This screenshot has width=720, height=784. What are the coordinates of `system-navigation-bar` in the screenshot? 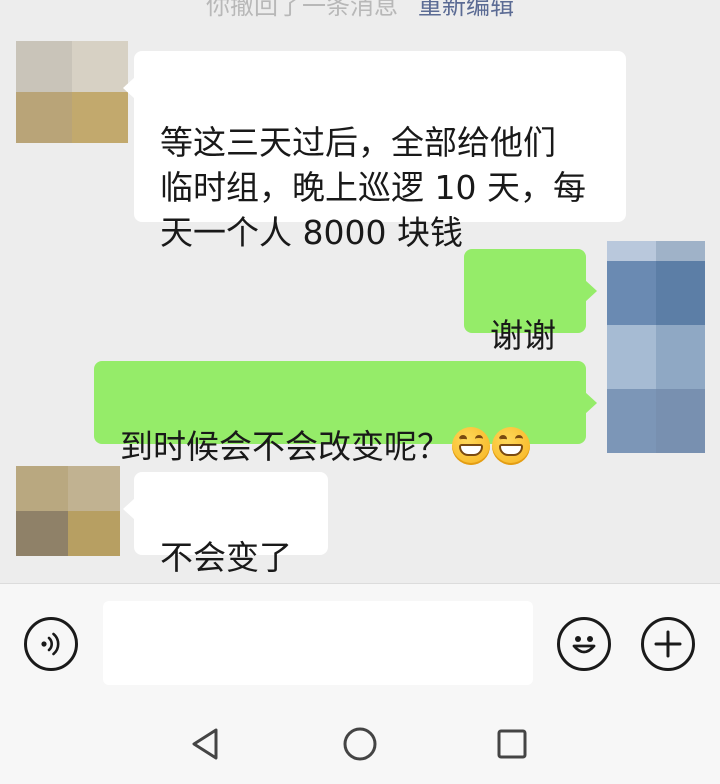 It's located at (360, 743).